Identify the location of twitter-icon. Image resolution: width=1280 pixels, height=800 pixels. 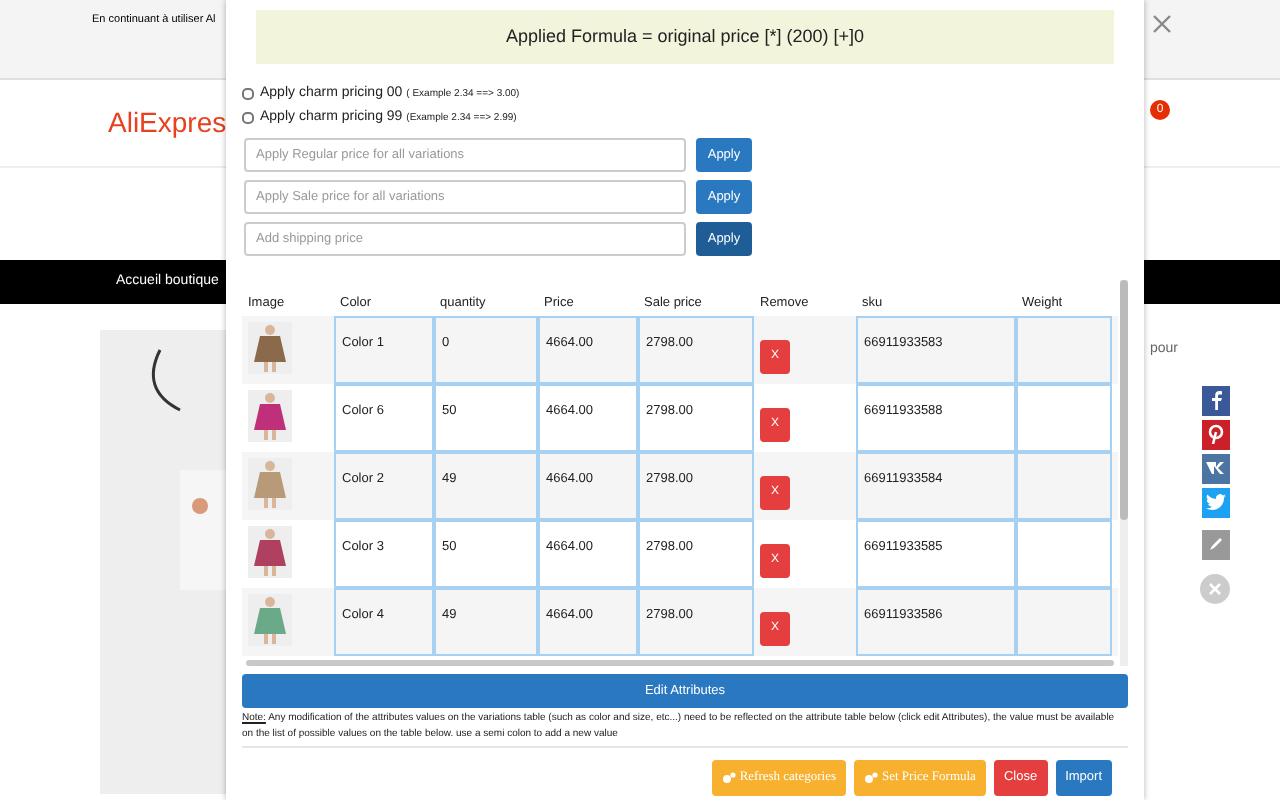
(1215, 502).